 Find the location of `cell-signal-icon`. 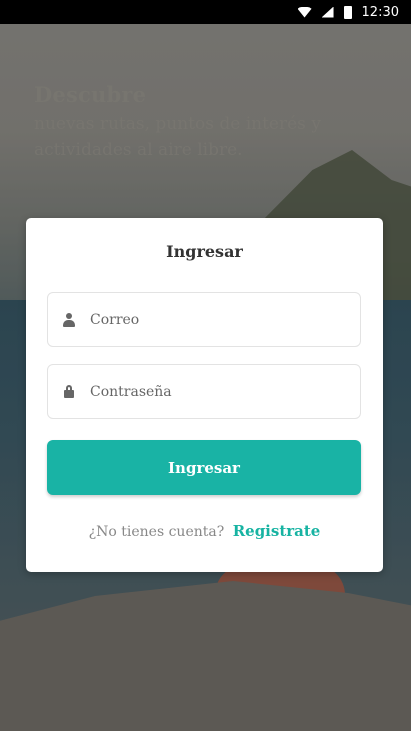

cell-signal-icon is located at coordinates (327, 12).